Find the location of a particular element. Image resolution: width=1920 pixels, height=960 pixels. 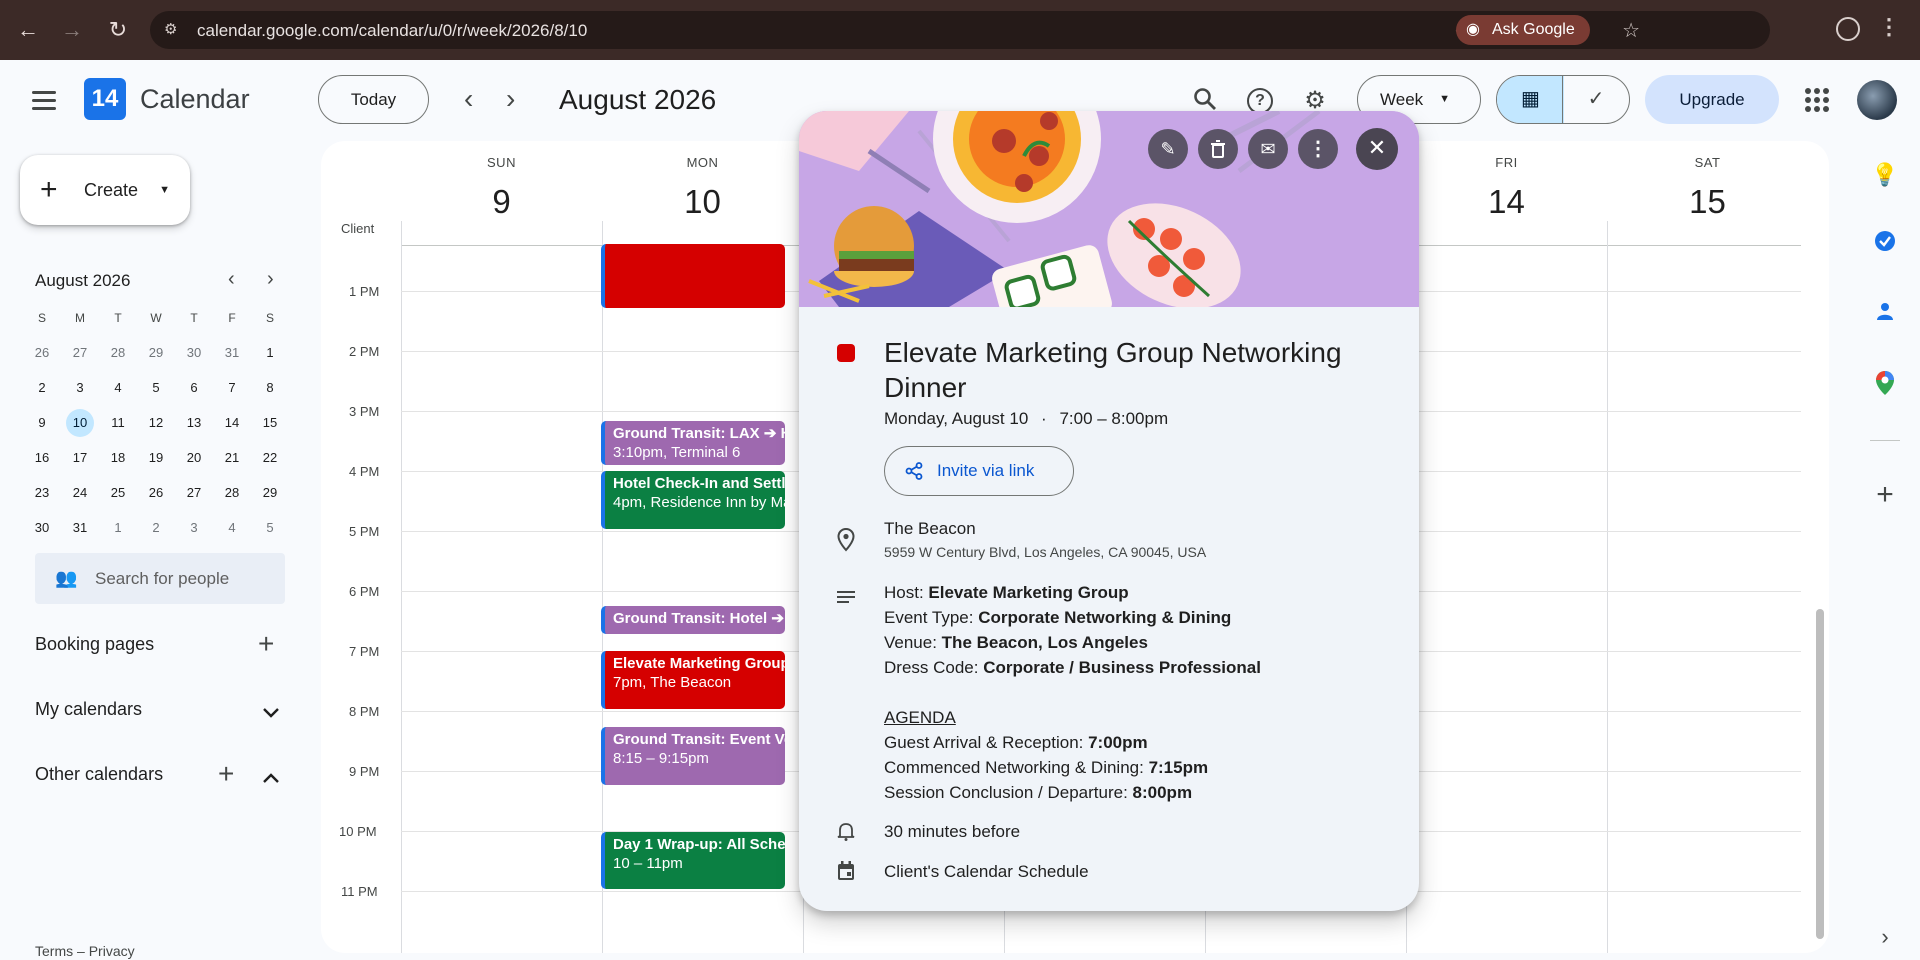

mini-day: 6 is located at coordinates (194, 393).